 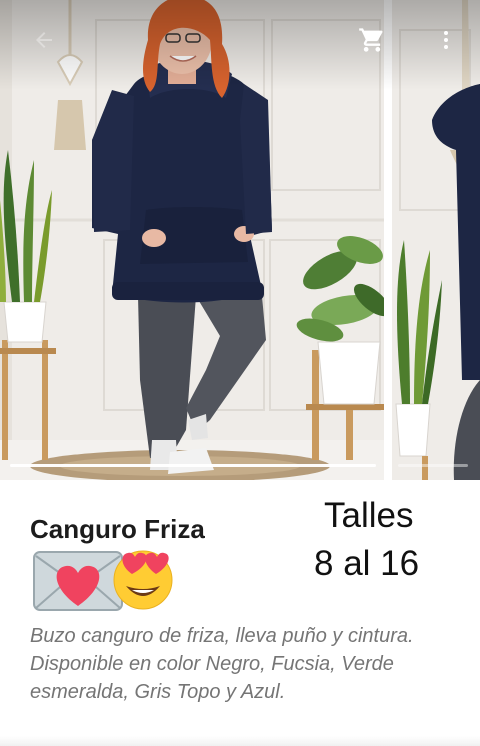 What do you see at coordinates (117, 529) in the screenshot?
I see `product-title: Canguro Friza` at bounding box center [117, 529].